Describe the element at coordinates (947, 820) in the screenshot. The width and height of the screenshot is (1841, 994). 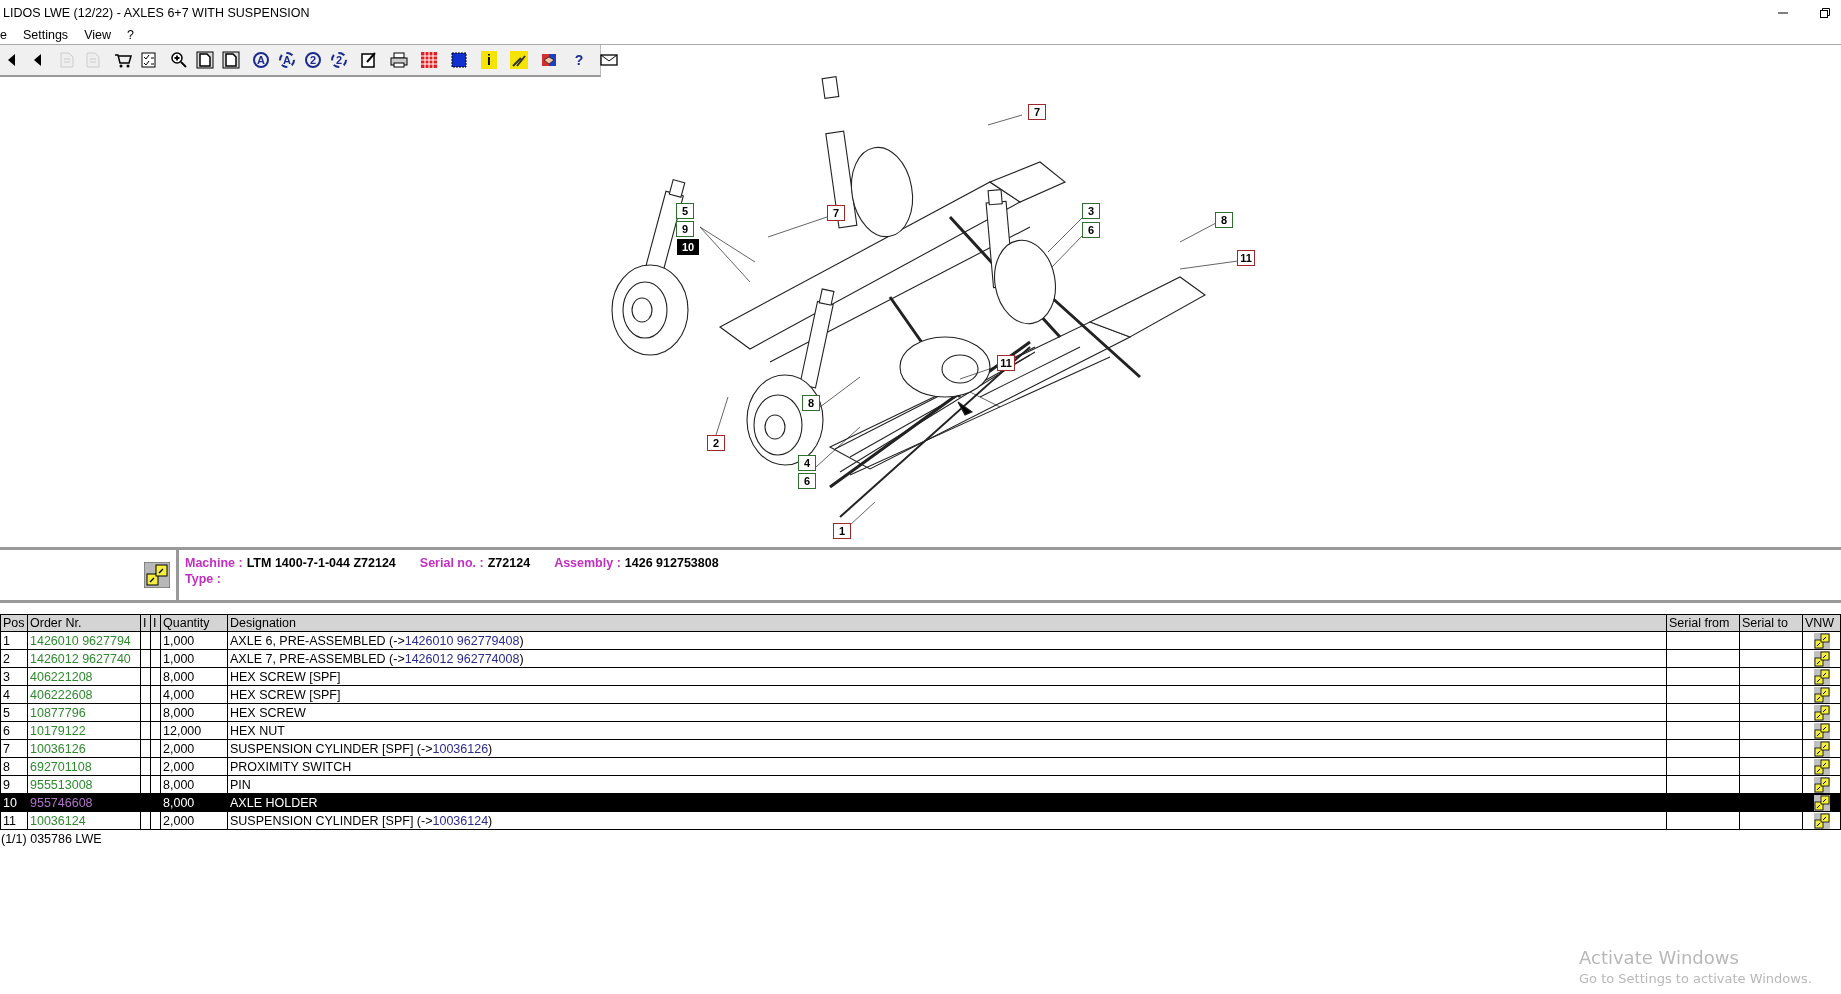
I see `table-cell: SUSPENSION CYLINDER [SPF] (->10036124)` at that location.